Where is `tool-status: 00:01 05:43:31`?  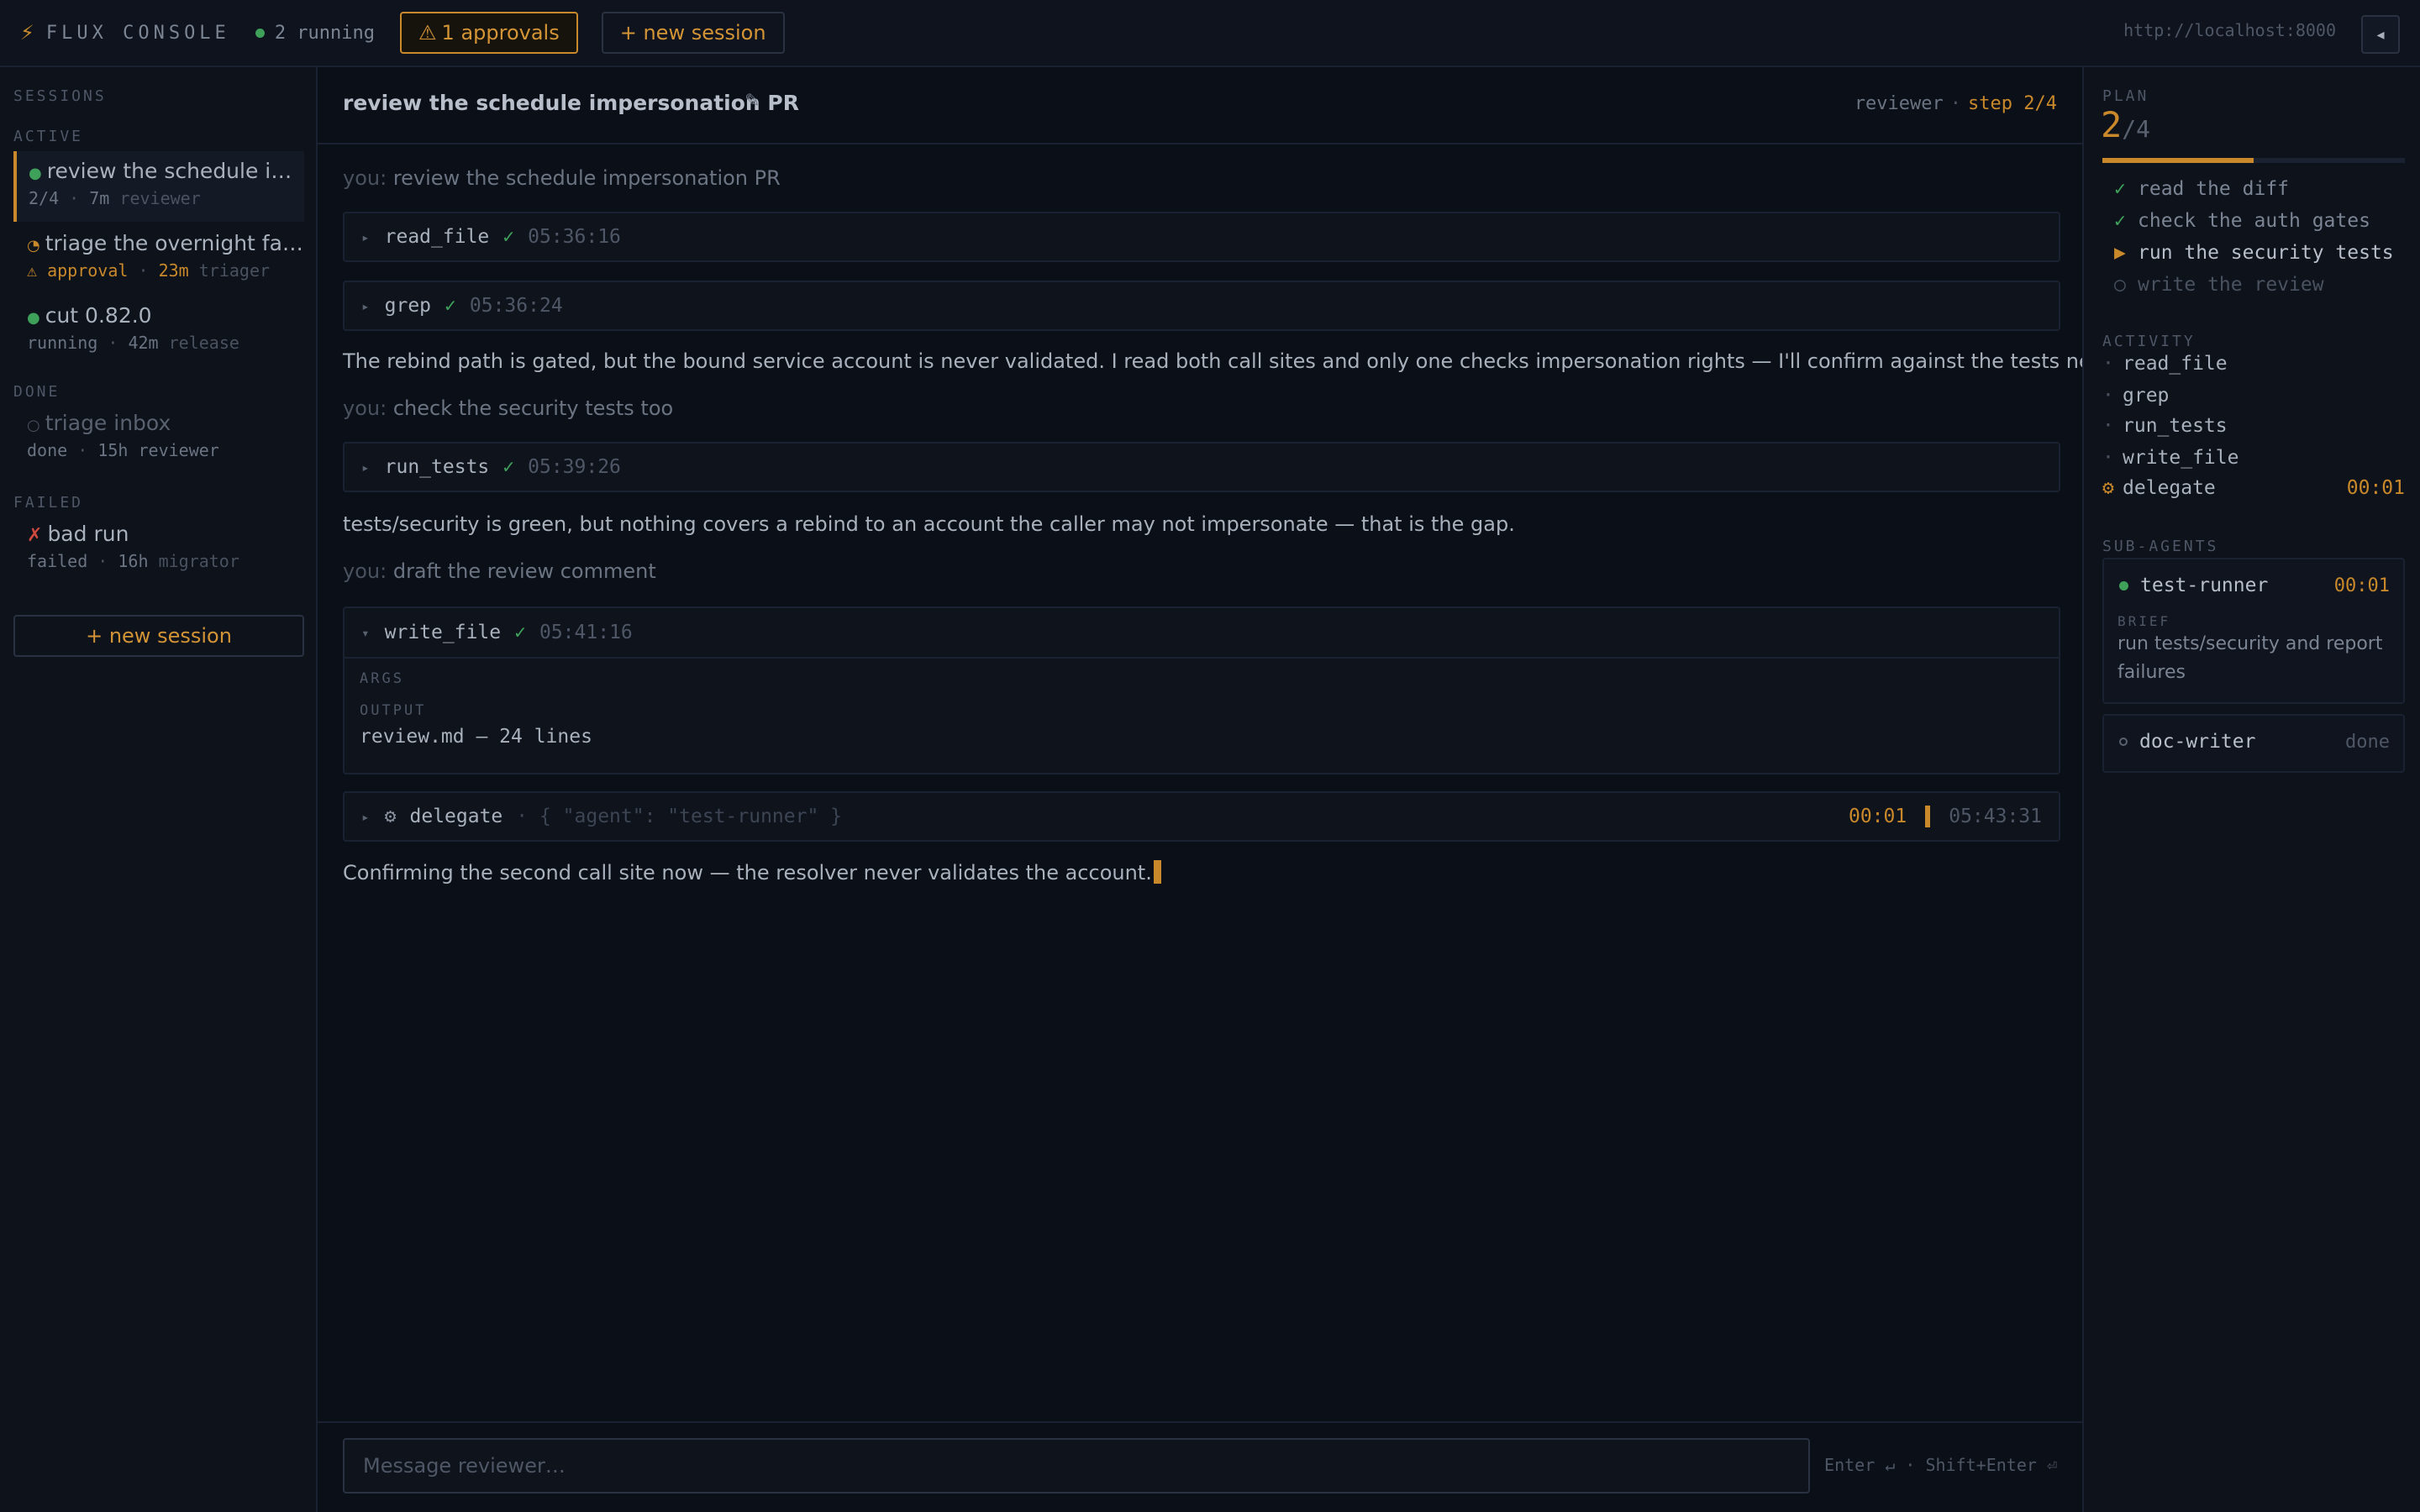 tool-status: 00:01 05:43:31 is located at coordinates (1945, 816).